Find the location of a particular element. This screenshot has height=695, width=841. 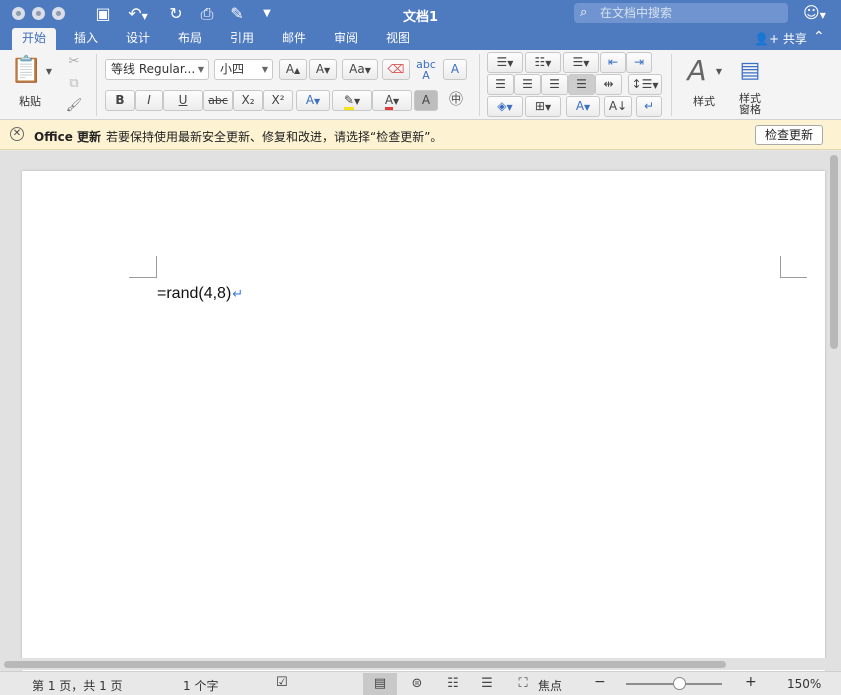

copy-icon: ⧉ is located at coordinates (74, 84).